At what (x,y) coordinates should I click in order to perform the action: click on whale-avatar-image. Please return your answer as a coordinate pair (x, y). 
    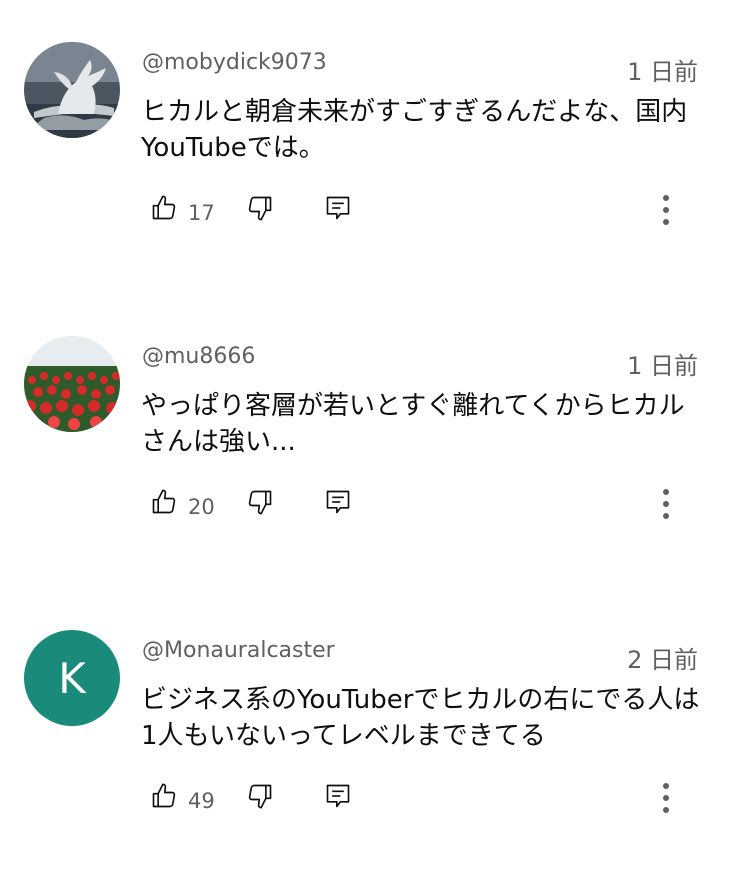
    Looking at the image, I should click on (72, 90).